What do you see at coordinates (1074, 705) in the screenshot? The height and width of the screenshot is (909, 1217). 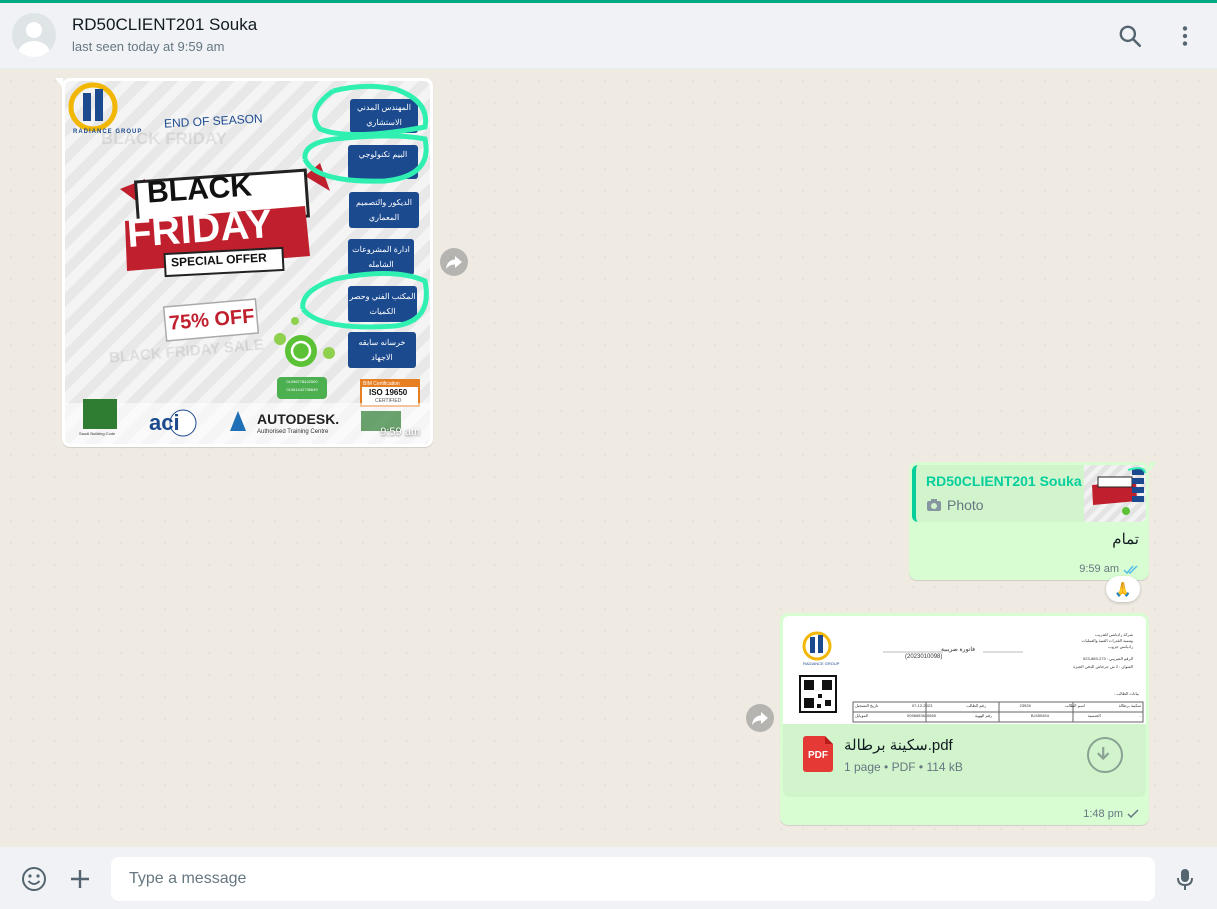 I see `preview-cell: اسم الطالب` at bounding box center [1074, 705].